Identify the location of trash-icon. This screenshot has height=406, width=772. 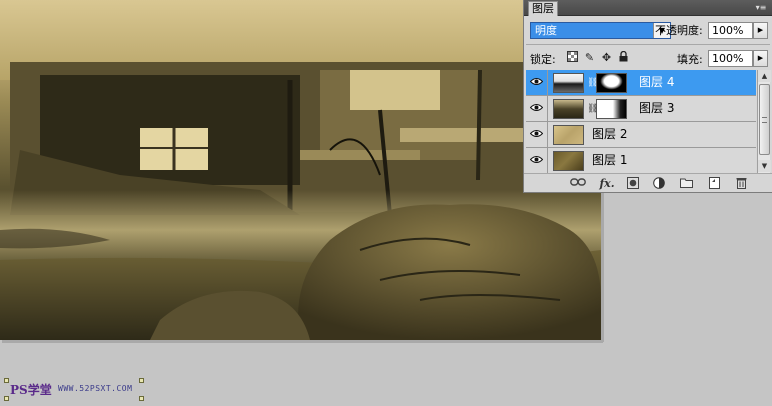
(741, 184).